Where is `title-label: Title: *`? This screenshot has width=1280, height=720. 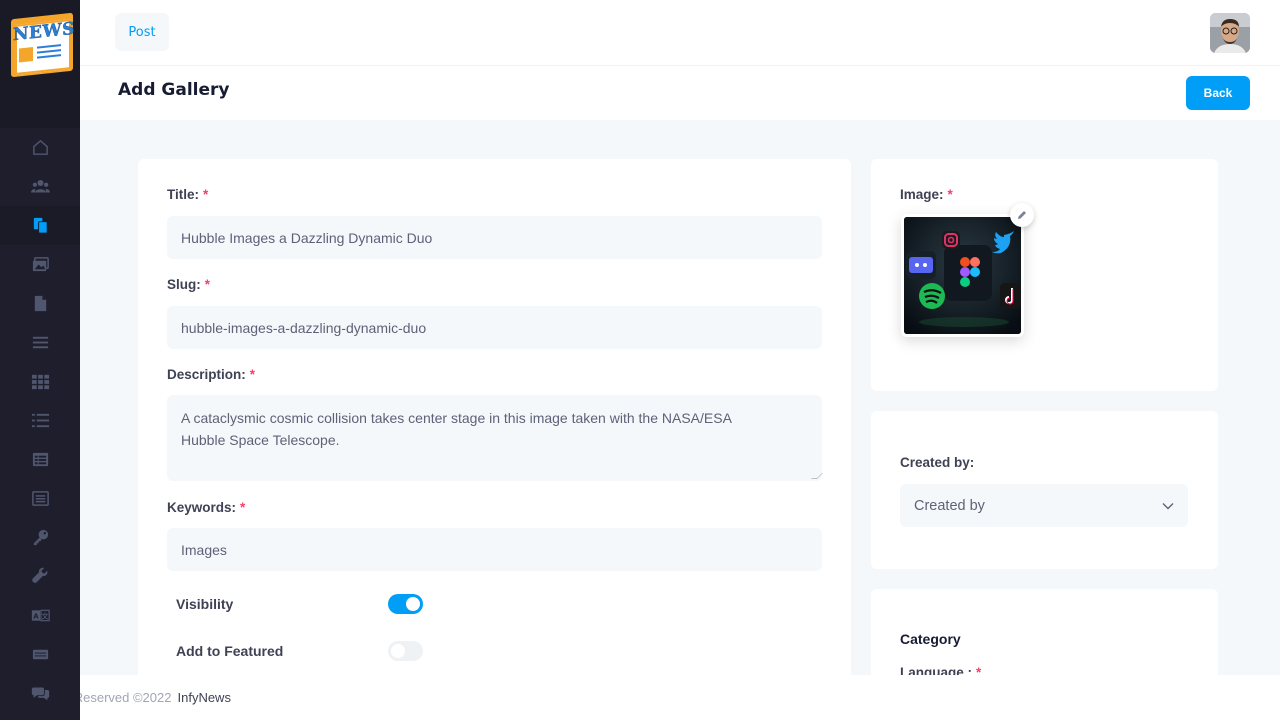
title-label: Title: * is located at coordinates (187, 194).